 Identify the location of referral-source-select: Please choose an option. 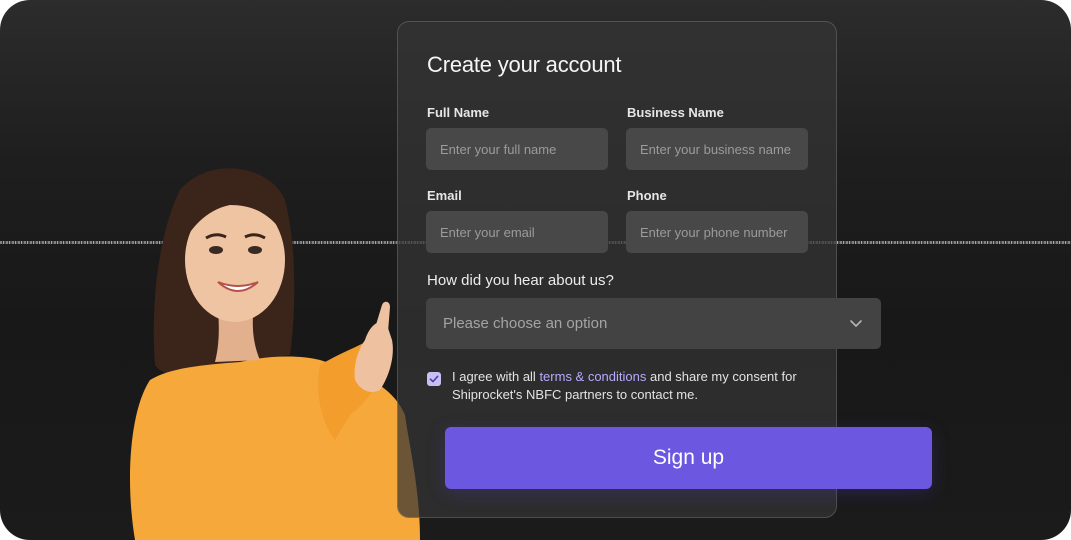
(653, 323).